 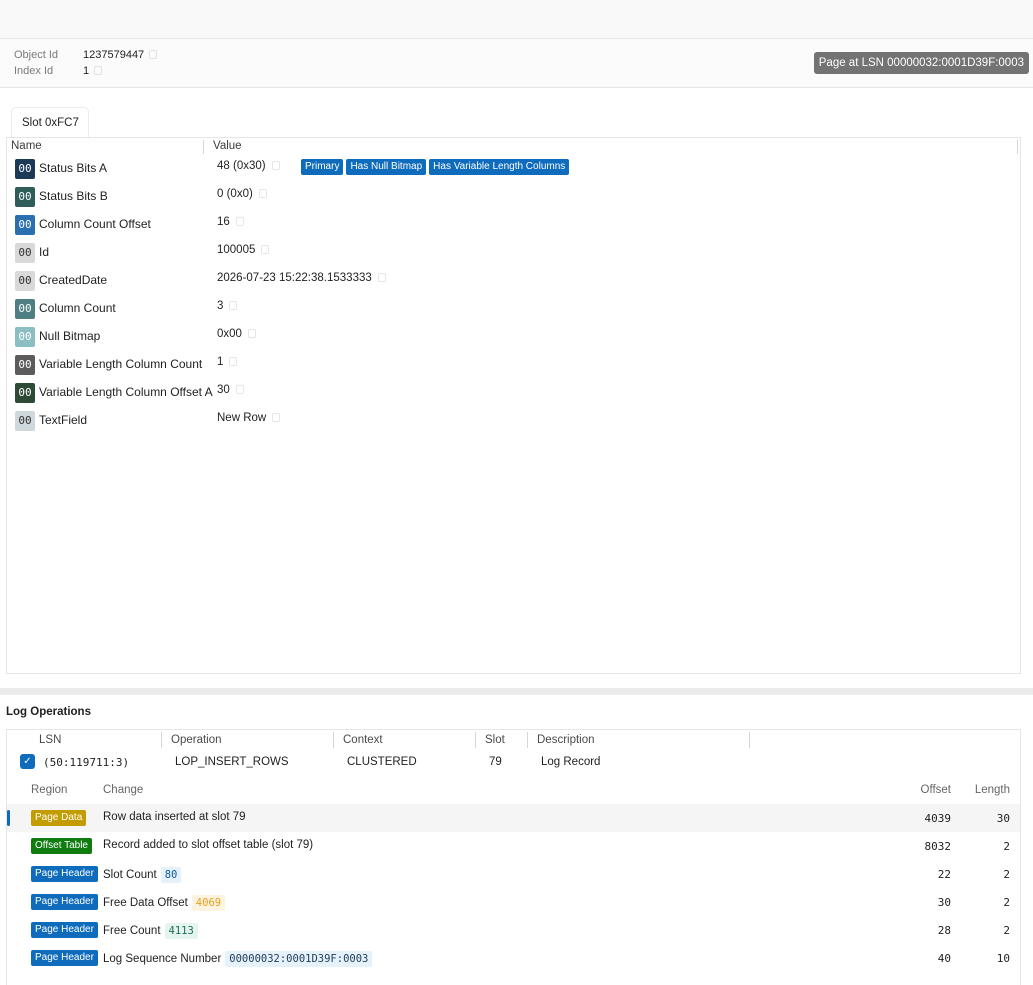 I want to click on region-offset: 28, so click(x=944, y=930).